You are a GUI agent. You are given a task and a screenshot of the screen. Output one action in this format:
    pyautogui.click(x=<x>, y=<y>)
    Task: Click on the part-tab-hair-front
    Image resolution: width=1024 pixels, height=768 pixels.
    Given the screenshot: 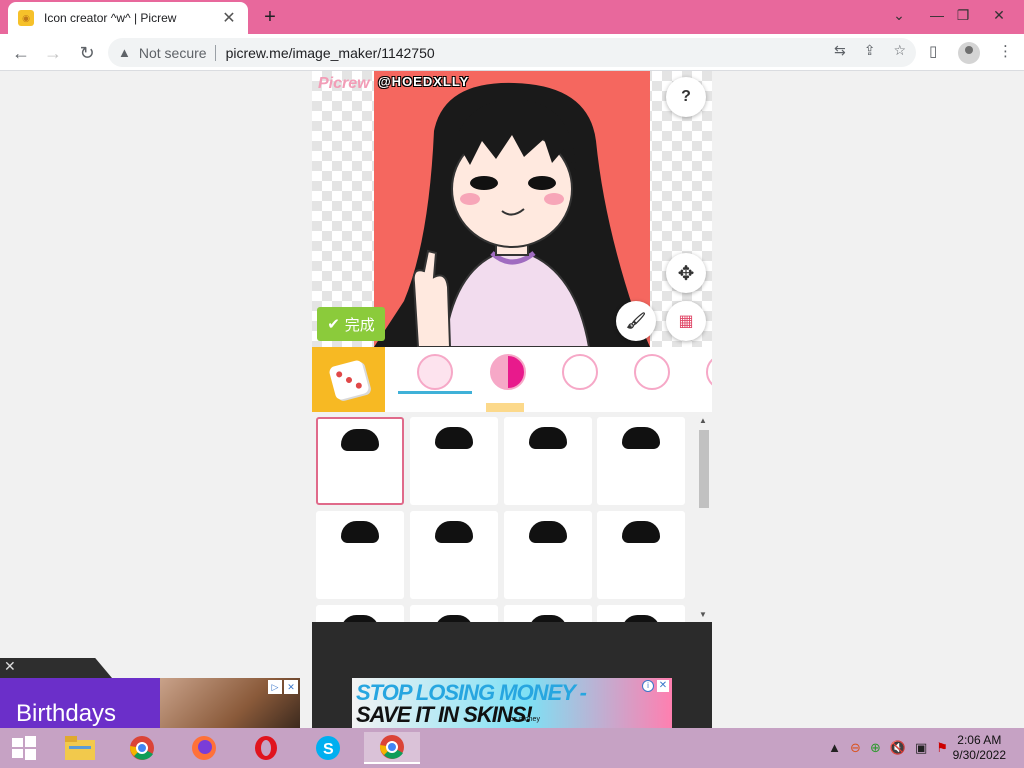 What is the action you would take?
    pyautogui.click(x=435, y=372)
    